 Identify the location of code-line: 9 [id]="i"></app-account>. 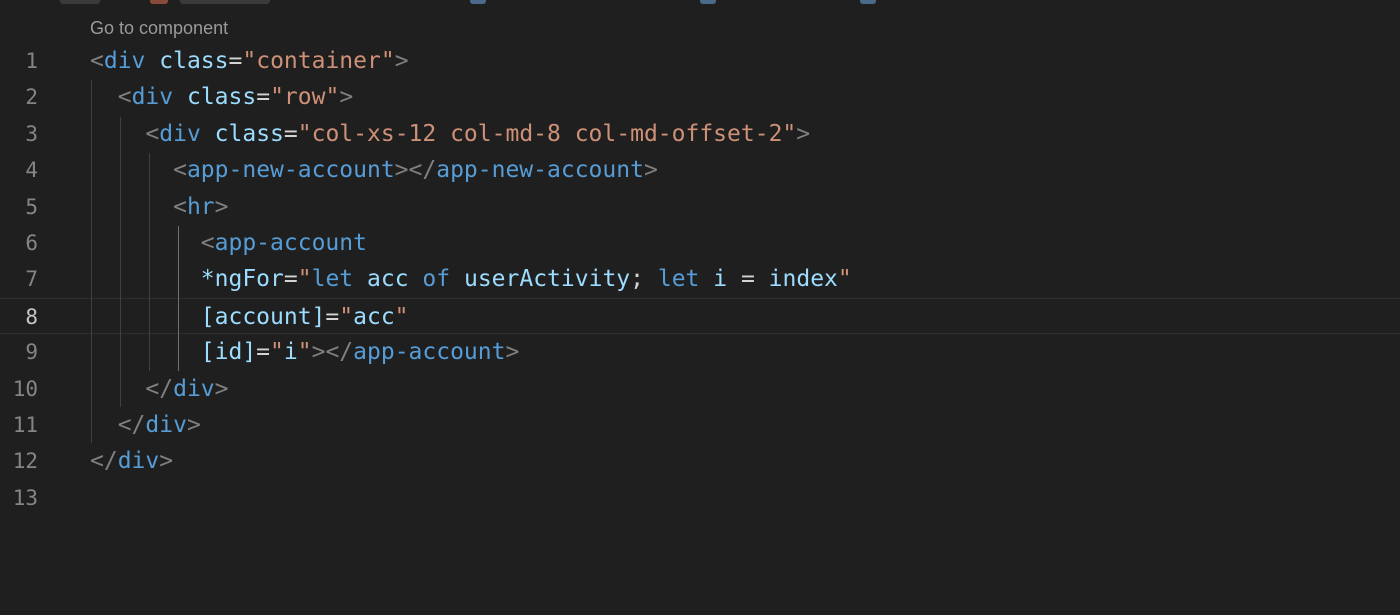
(700, 352).